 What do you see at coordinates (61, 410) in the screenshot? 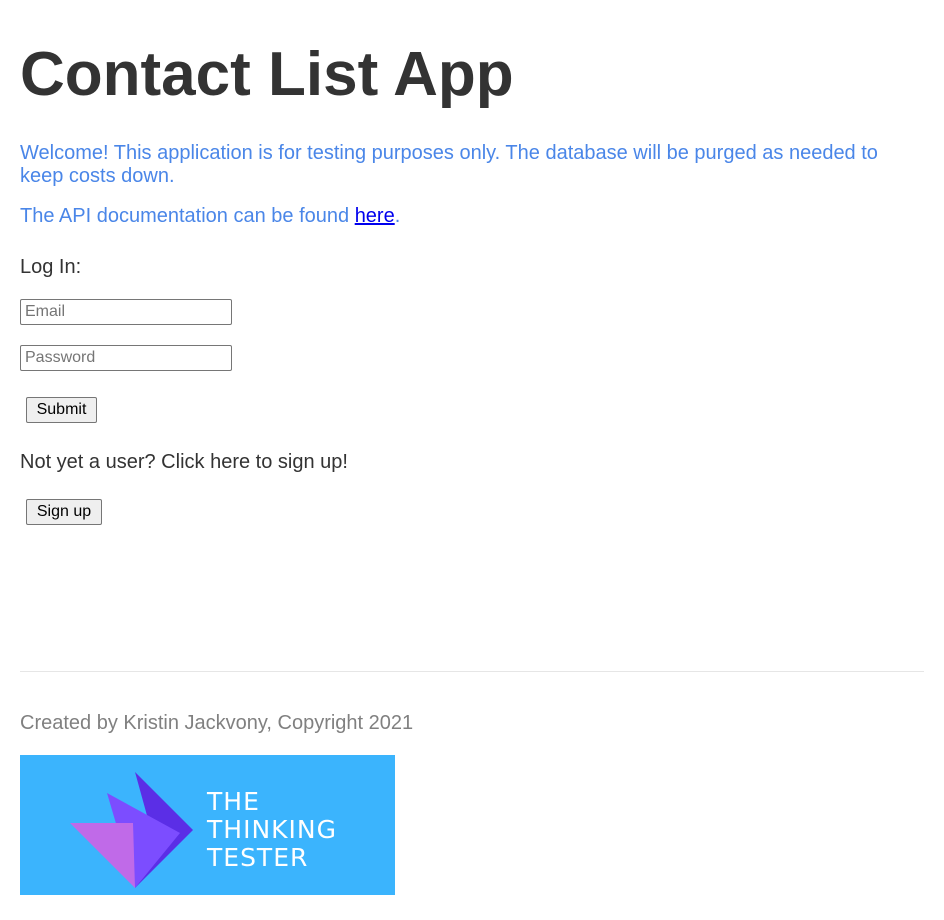
I see `submit-button: Submit` at bounding box center [61, 410].